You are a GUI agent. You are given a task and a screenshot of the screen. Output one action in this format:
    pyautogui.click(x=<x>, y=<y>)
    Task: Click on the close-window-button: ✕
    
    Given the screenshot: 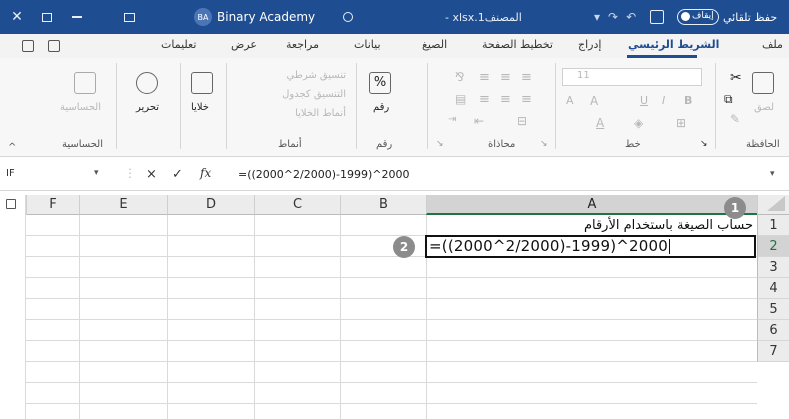 What is the action you would take?
    pyautogui.click(x=17, y=17)
    